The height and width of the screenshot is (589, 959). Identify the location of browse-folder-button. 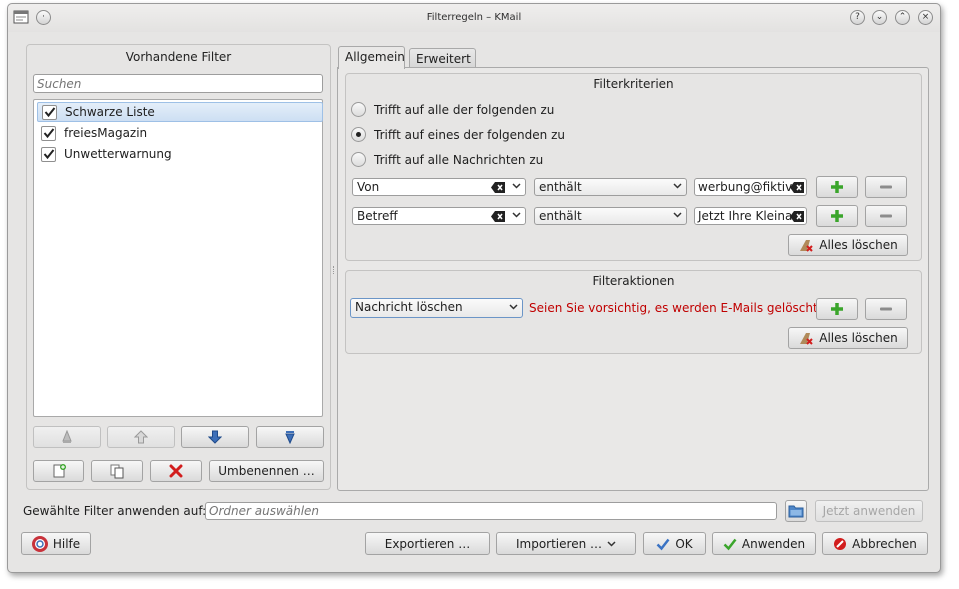
(796, 511).